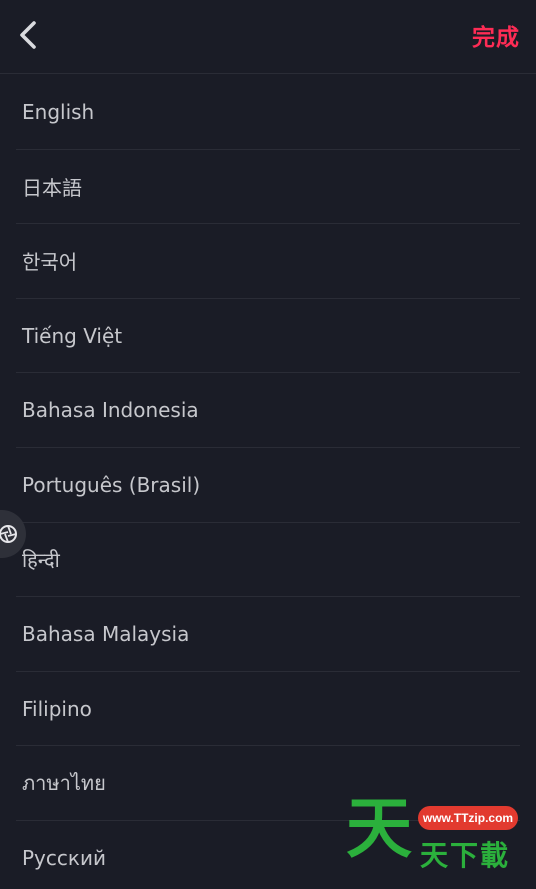 Image resolution: width=536 pixels, height=889 pixels. Describe the element at coordinates (268, 37) in the screenshot. I see `top-bar: 完成` at that location.